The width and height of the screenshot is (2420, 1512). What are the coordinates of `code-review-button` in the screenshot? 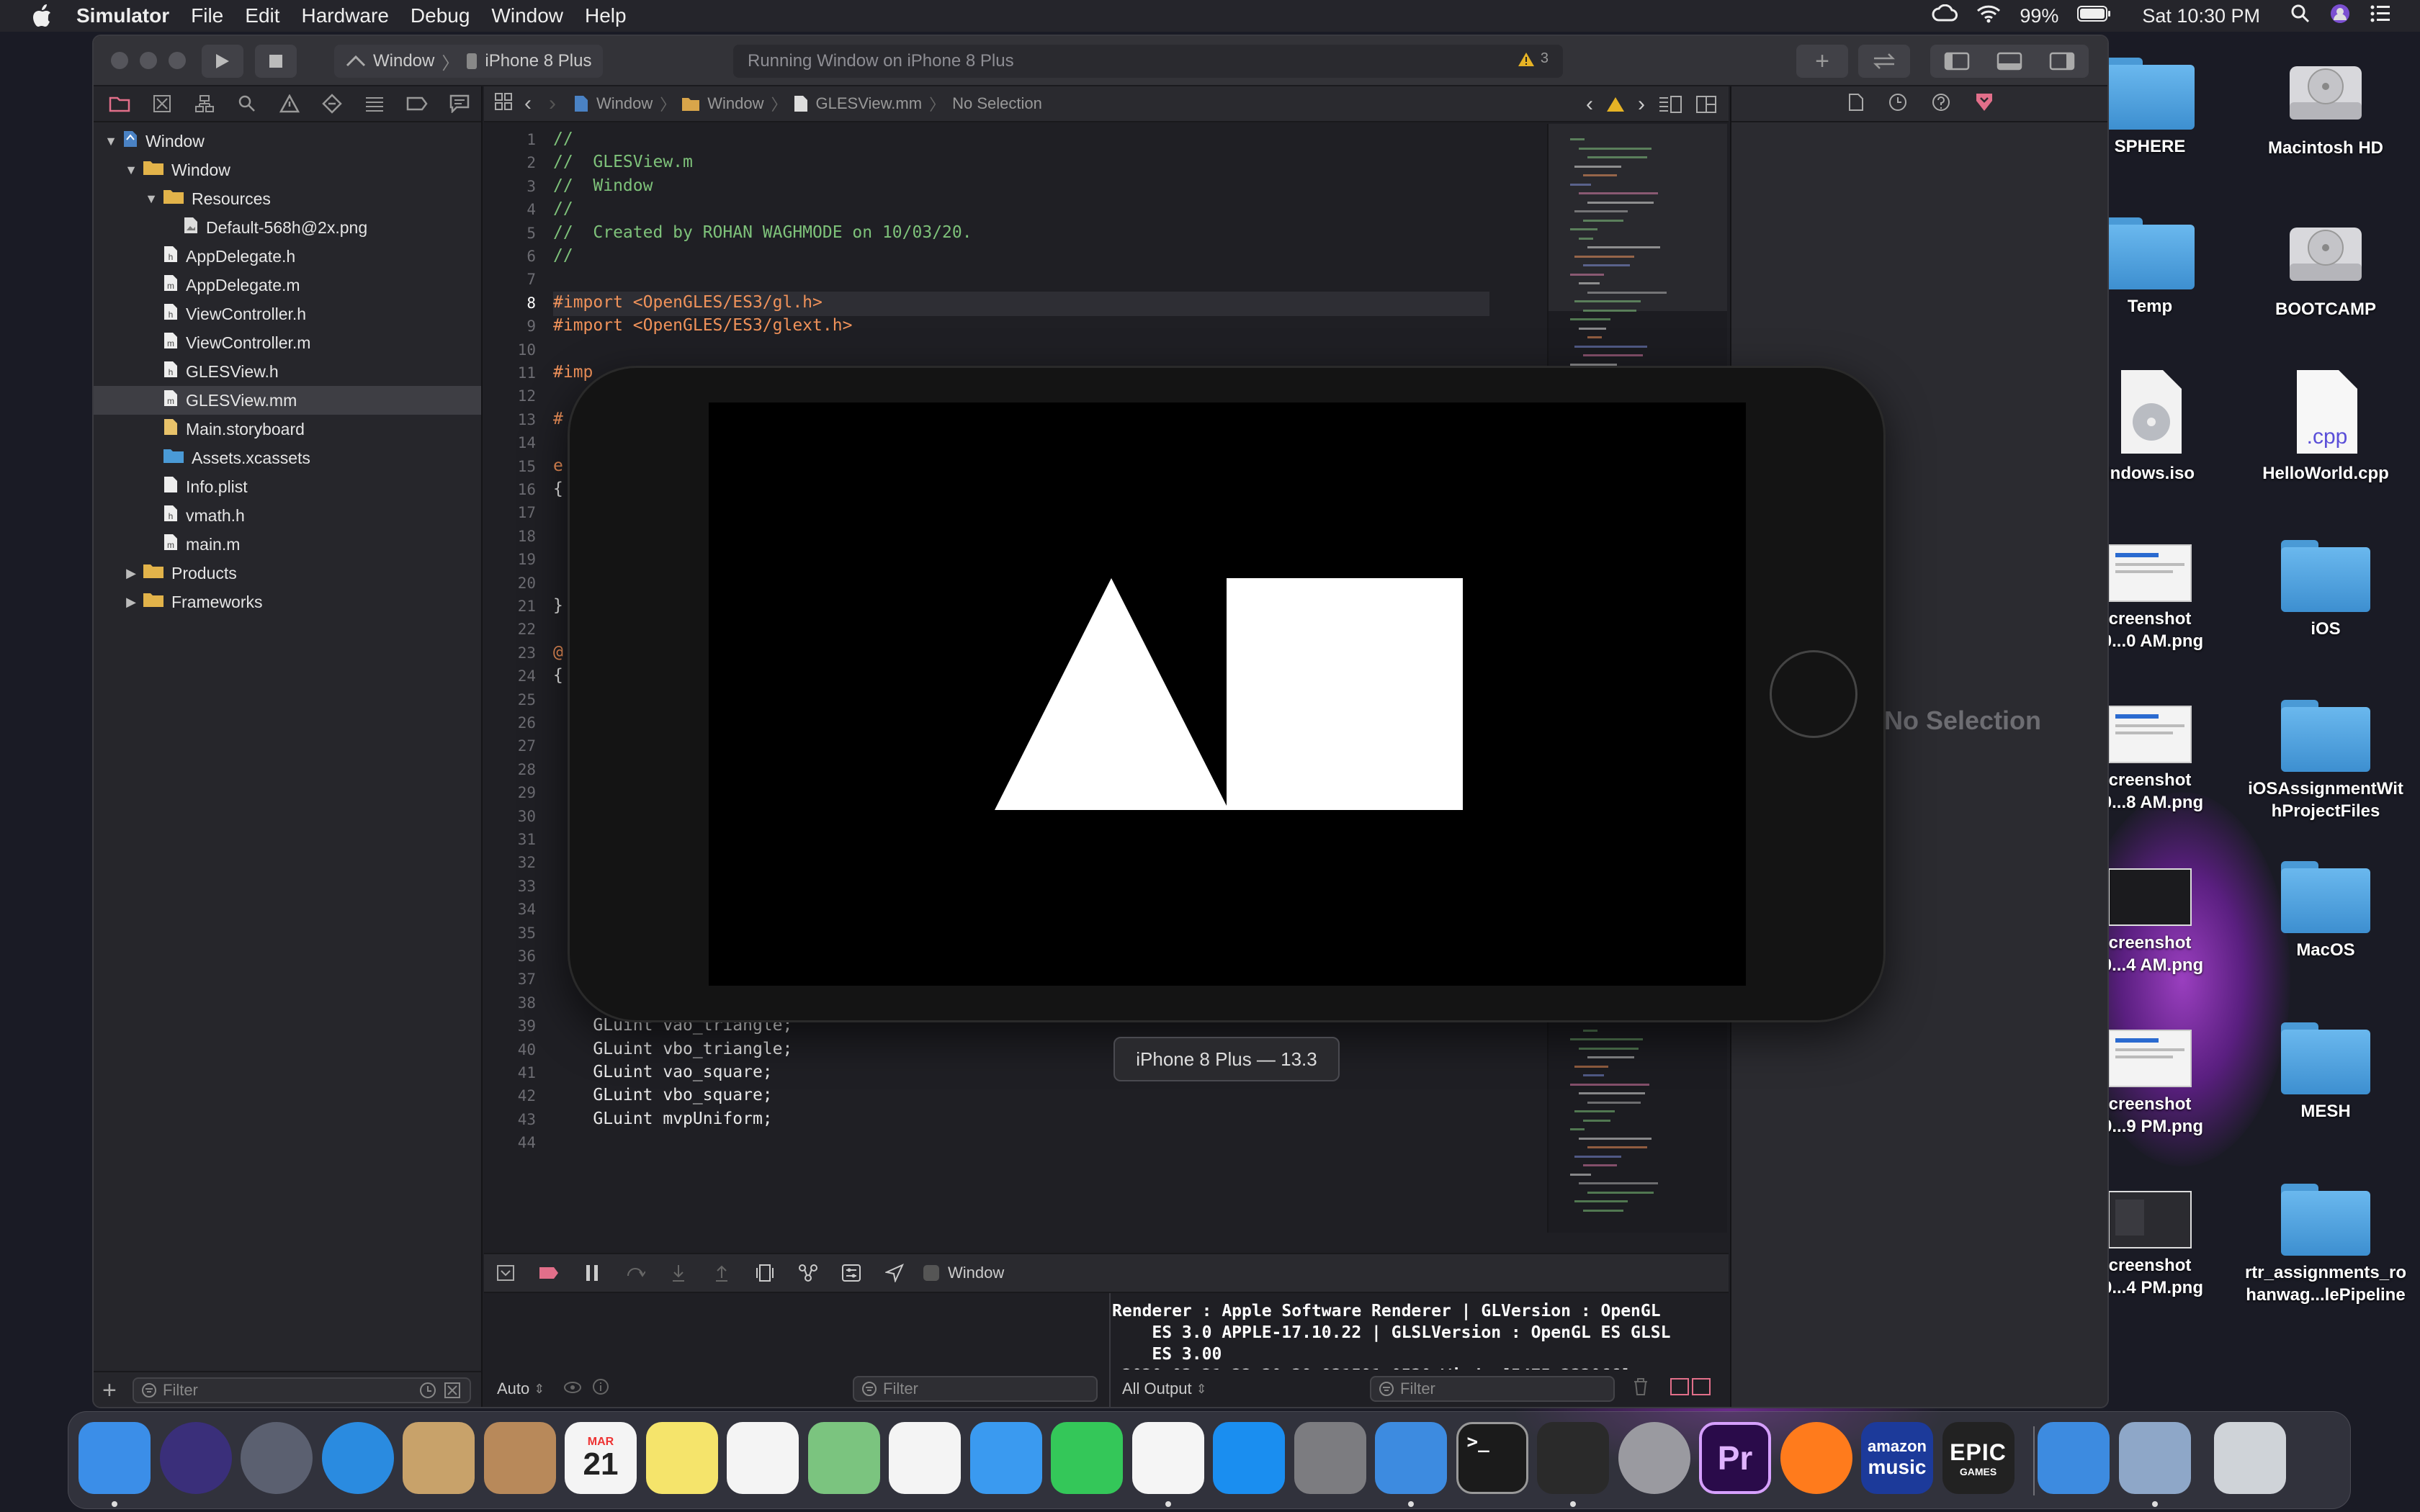 It's located at (1884, 61).